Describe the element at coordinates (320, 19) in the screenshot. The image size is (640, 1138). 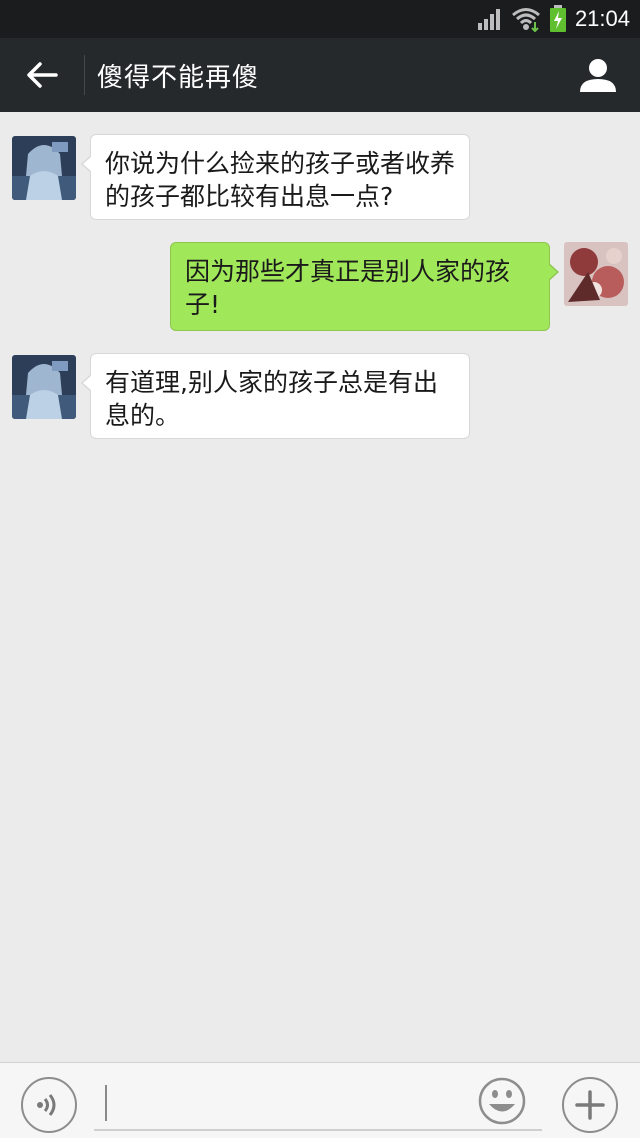
I see `status-bar: 21:04` at that location.